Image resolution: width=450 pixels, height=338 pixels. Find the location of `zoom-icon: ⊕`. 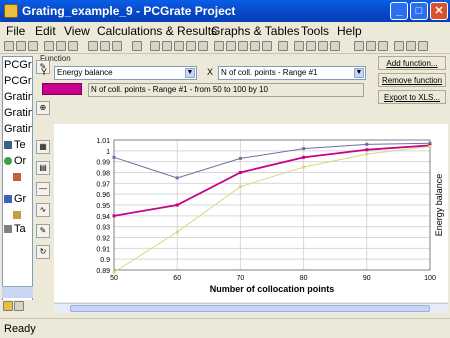

zoom-icon: ⊕ is located at coordinates (43, 108).